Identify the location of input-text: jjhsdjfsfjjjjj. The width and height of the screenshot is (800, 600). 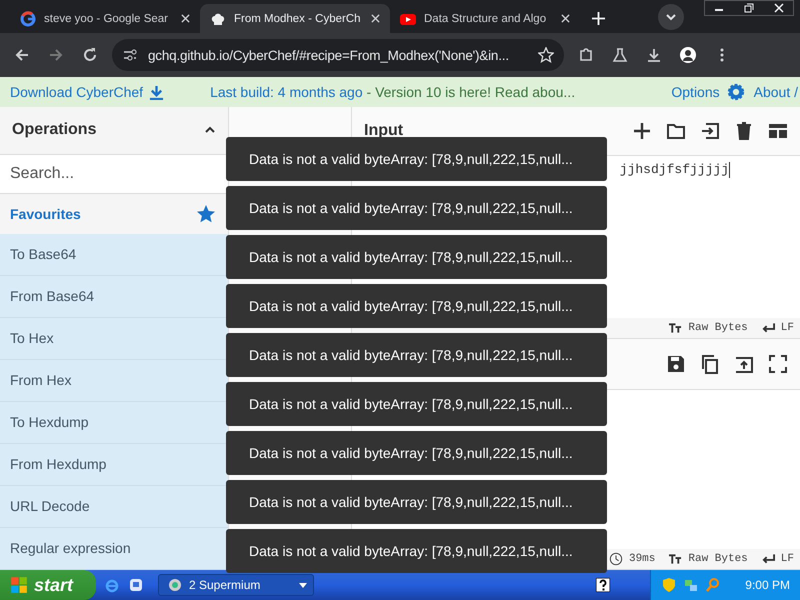
(674, 169).